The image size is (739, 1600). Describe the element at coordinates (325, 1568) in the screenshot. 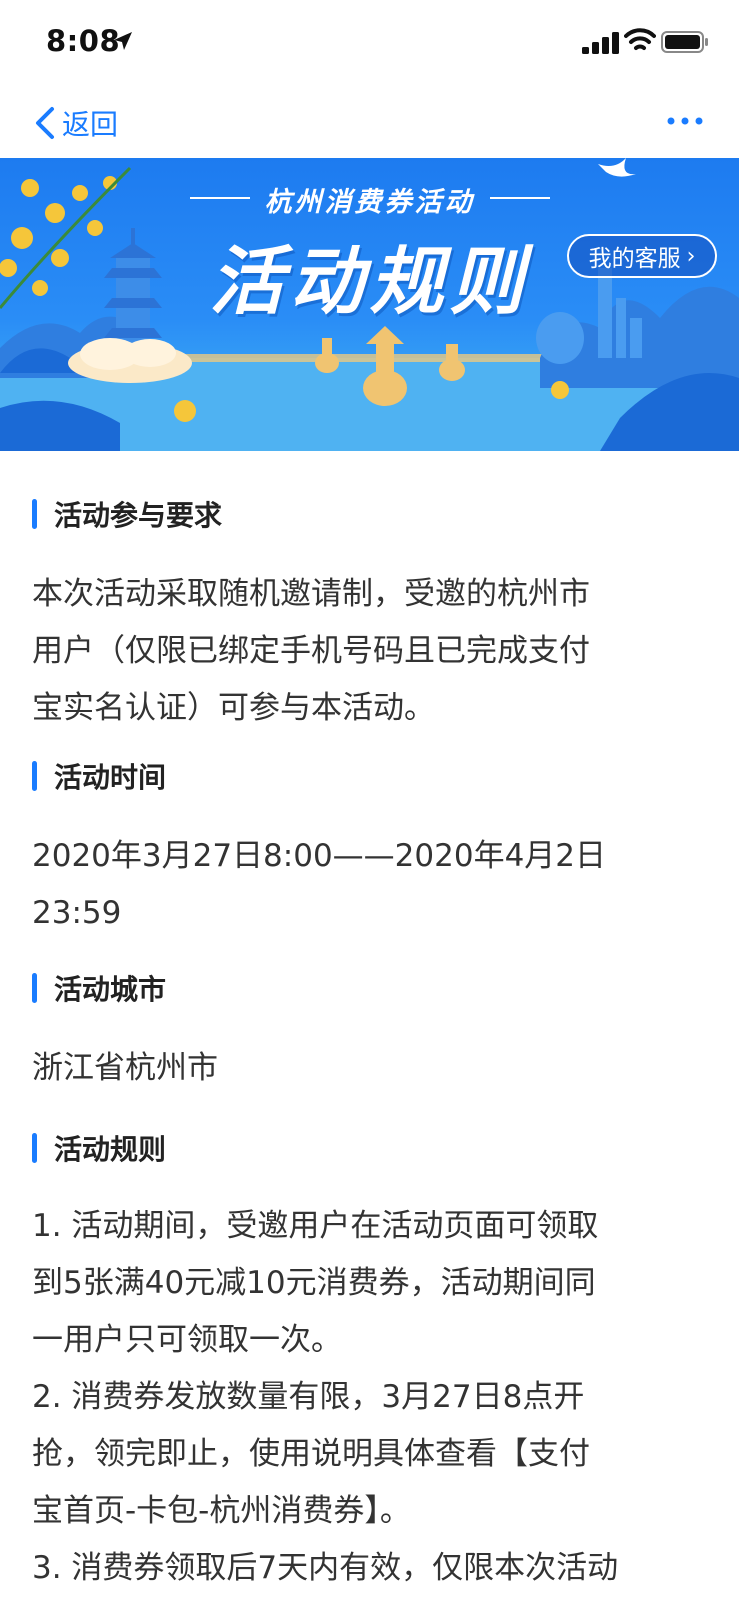

I see `text-line: 3. 消费券领取后7天内有效，仅限本次活动` at that location.